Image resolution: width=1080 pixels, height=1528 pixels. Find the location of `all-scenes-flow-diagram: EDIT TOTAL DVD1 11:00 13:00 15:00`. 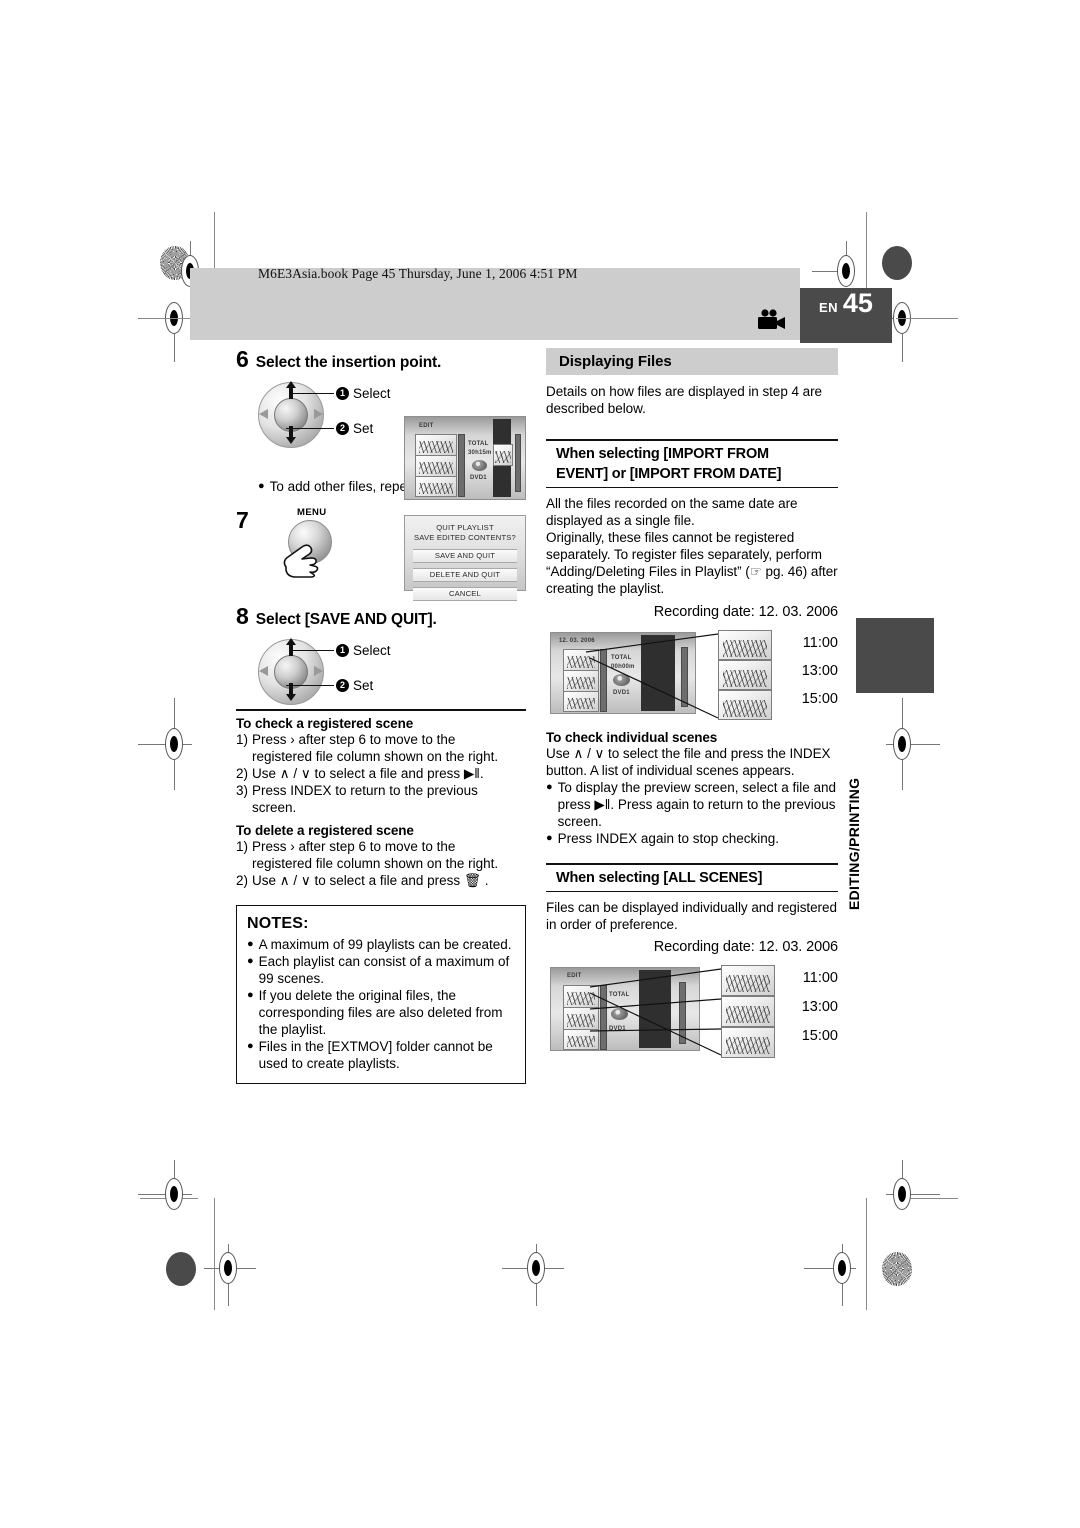

all-scenes-flow-diagram: EDIT TOTAL DVD1 11:00 13:00 15:00 is located at coordinates (692, 1009).